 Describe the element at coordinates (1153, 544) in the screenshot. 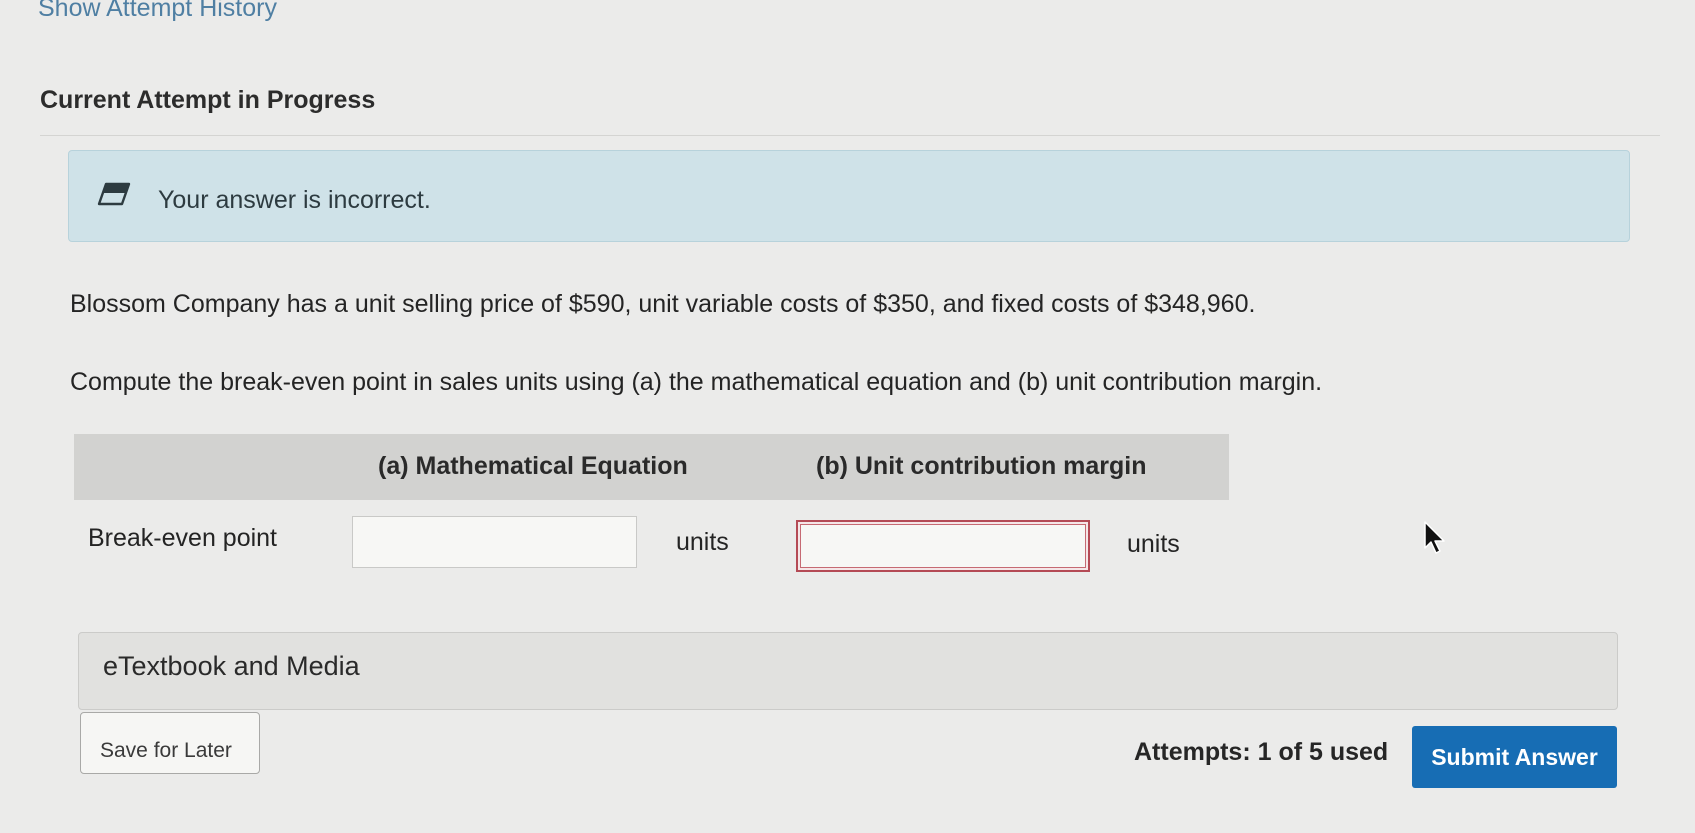

I see `units-label-b: units` at that location.